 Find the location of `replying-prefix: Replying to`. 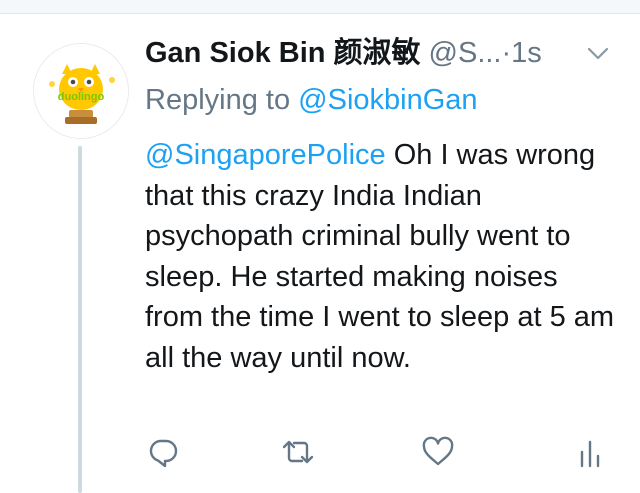

replying-prefix: Replying to is located at coordinates (218, 100).